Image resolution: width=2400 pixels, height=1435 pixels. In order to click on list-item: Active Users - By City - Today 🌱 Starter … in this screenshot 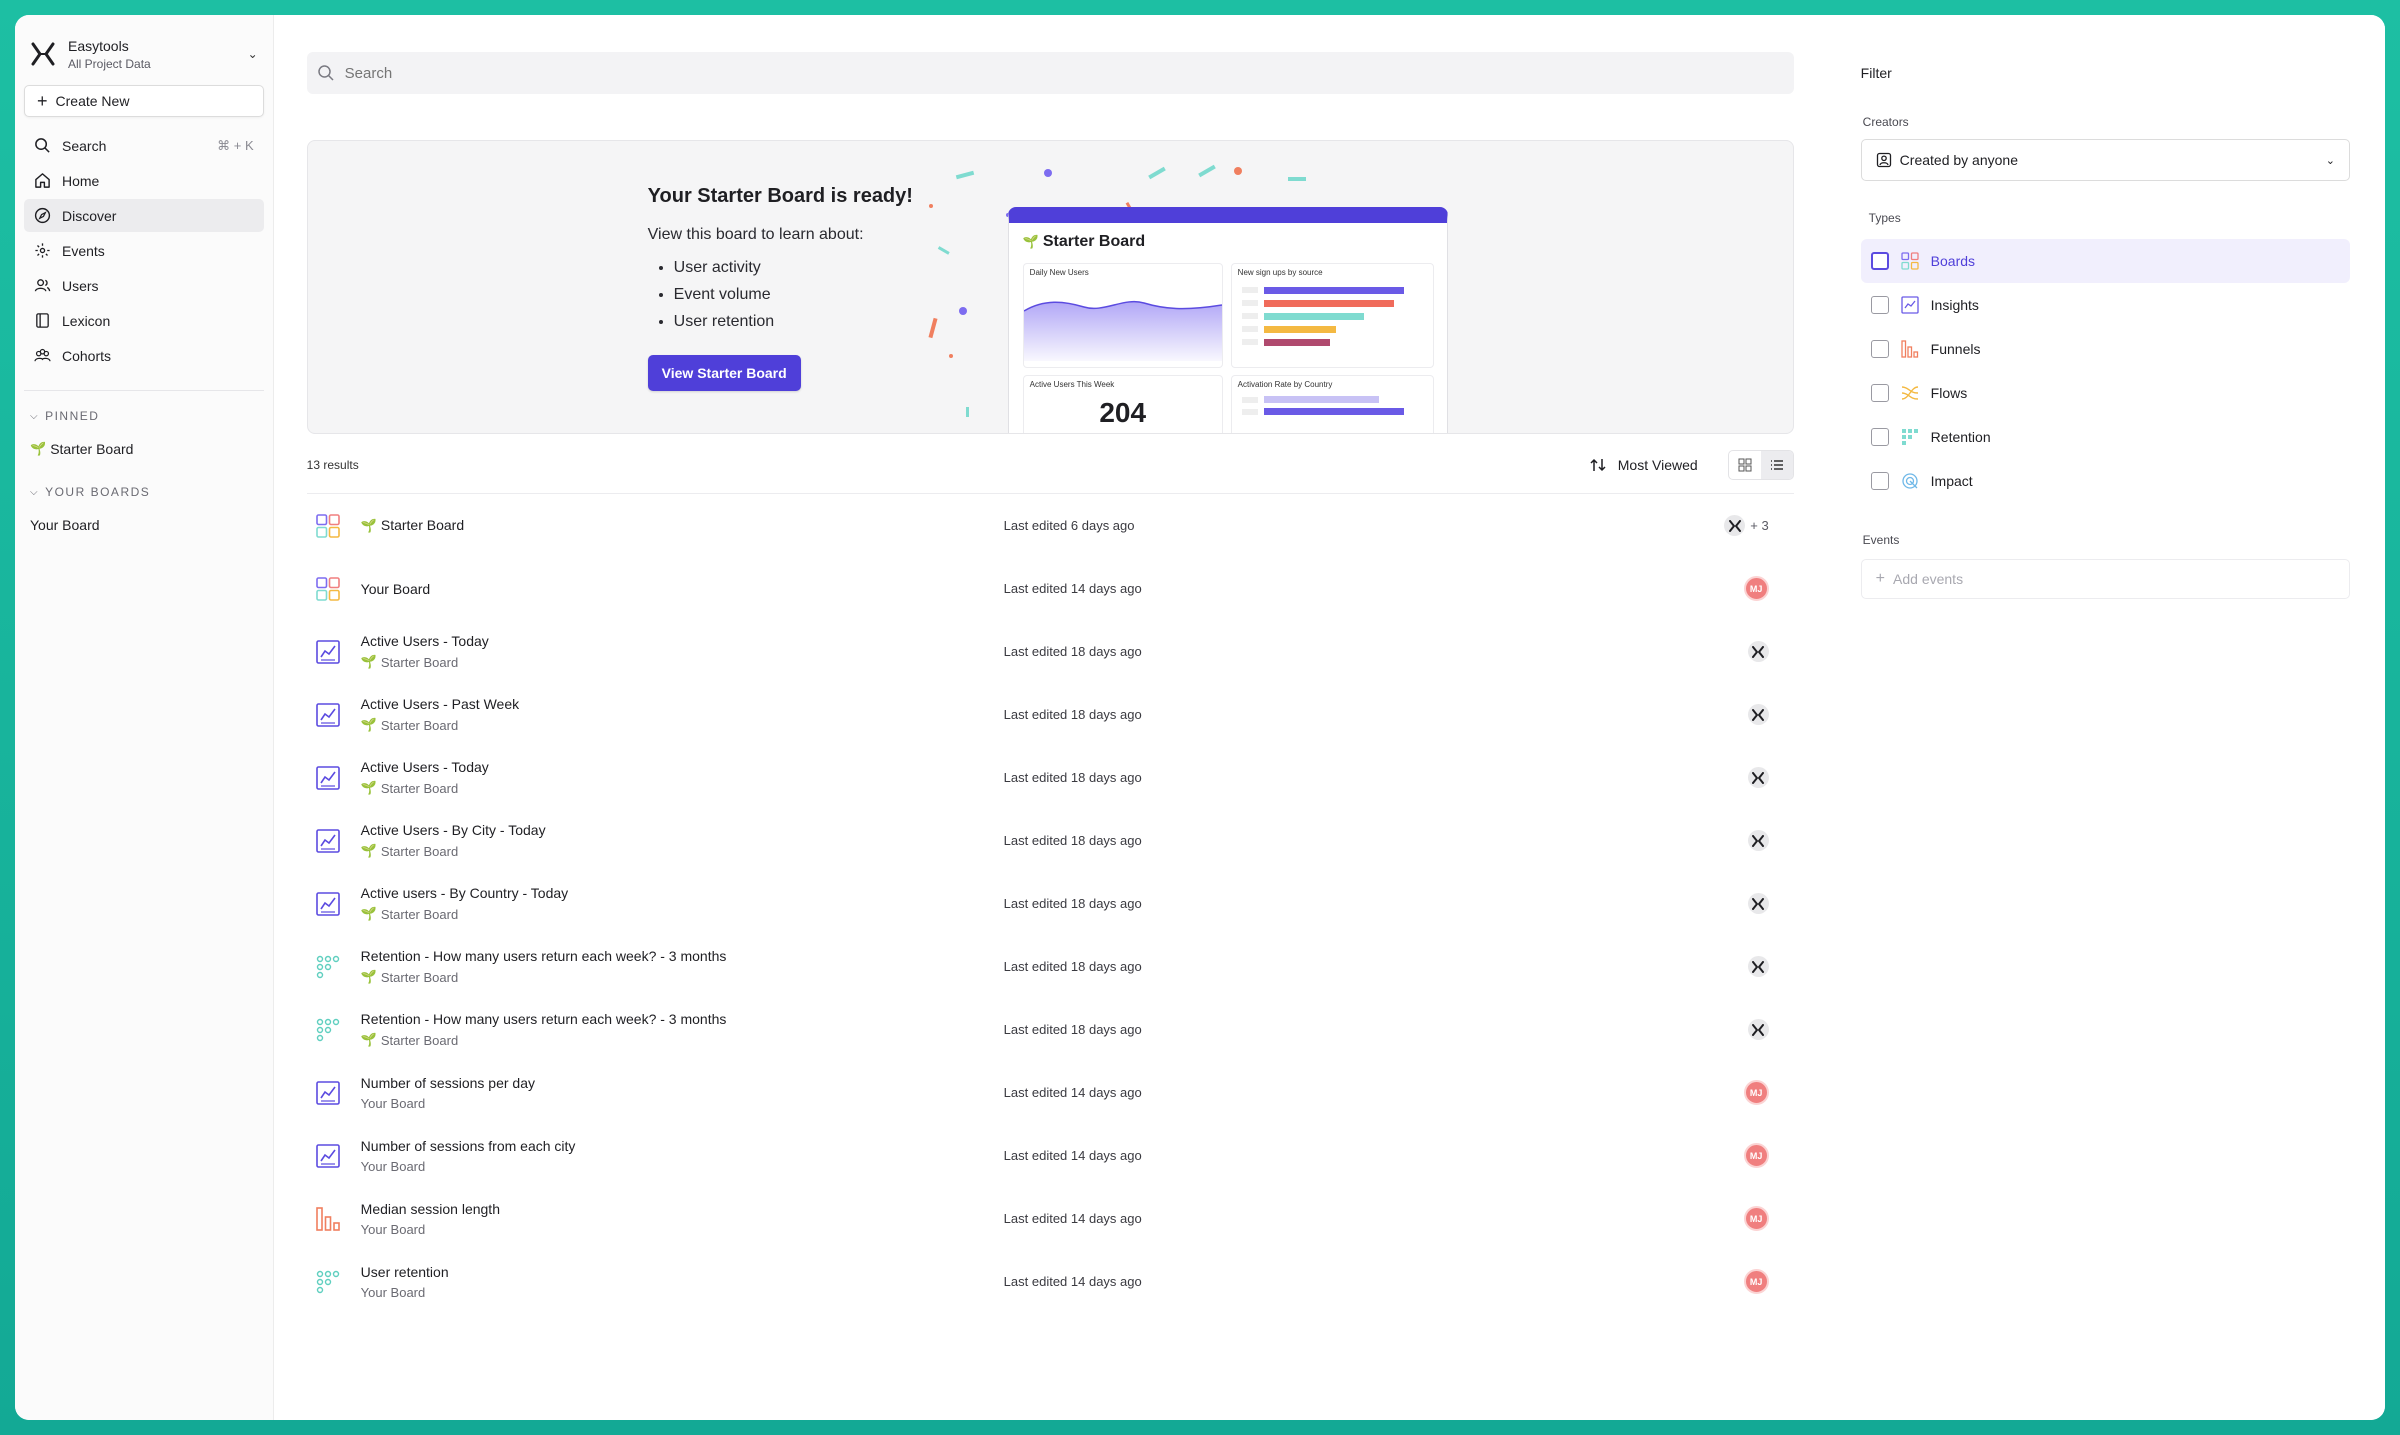, I will do `click(1050, 840)`.